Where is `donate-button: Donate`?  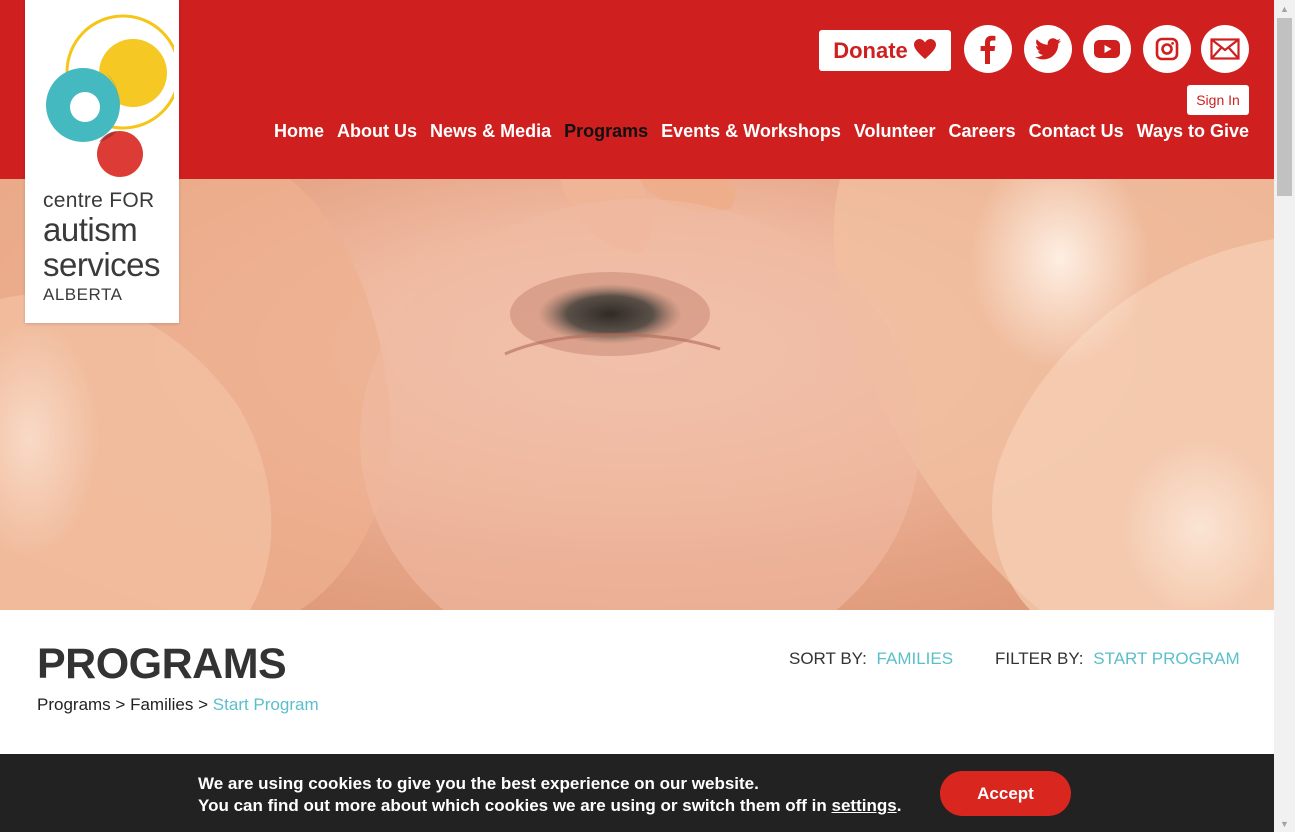
donate-button: Donate is located at coordinates (885, 50).